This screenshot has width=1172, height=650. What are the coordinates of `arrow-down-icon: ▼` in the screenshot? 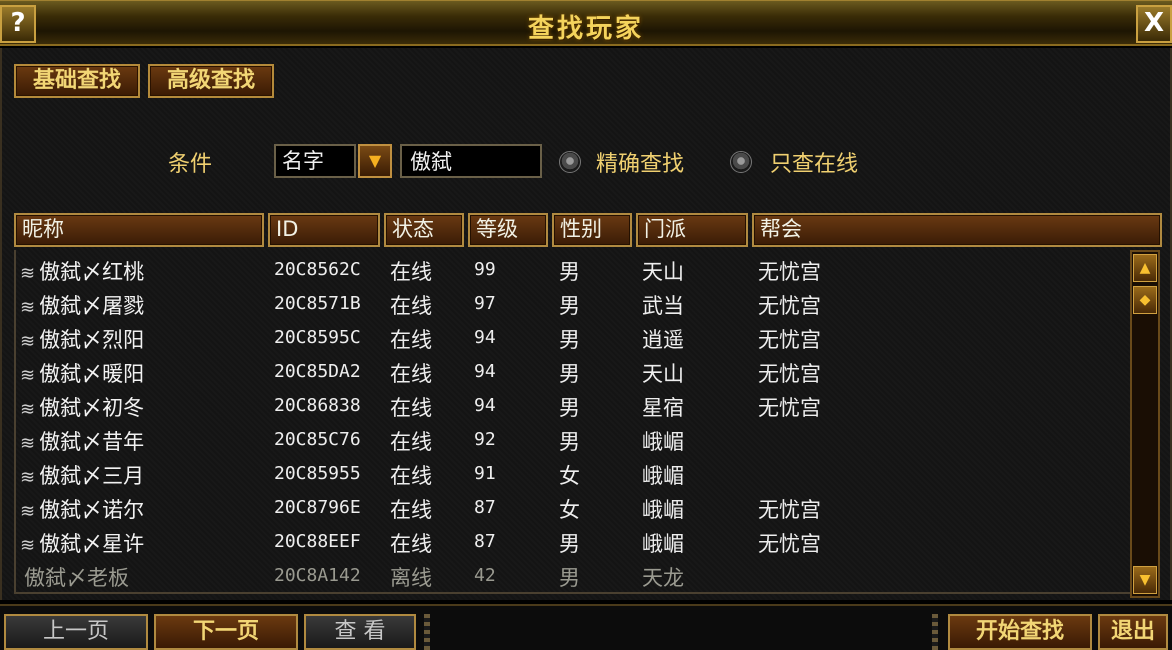 It's located at (1145, 580).